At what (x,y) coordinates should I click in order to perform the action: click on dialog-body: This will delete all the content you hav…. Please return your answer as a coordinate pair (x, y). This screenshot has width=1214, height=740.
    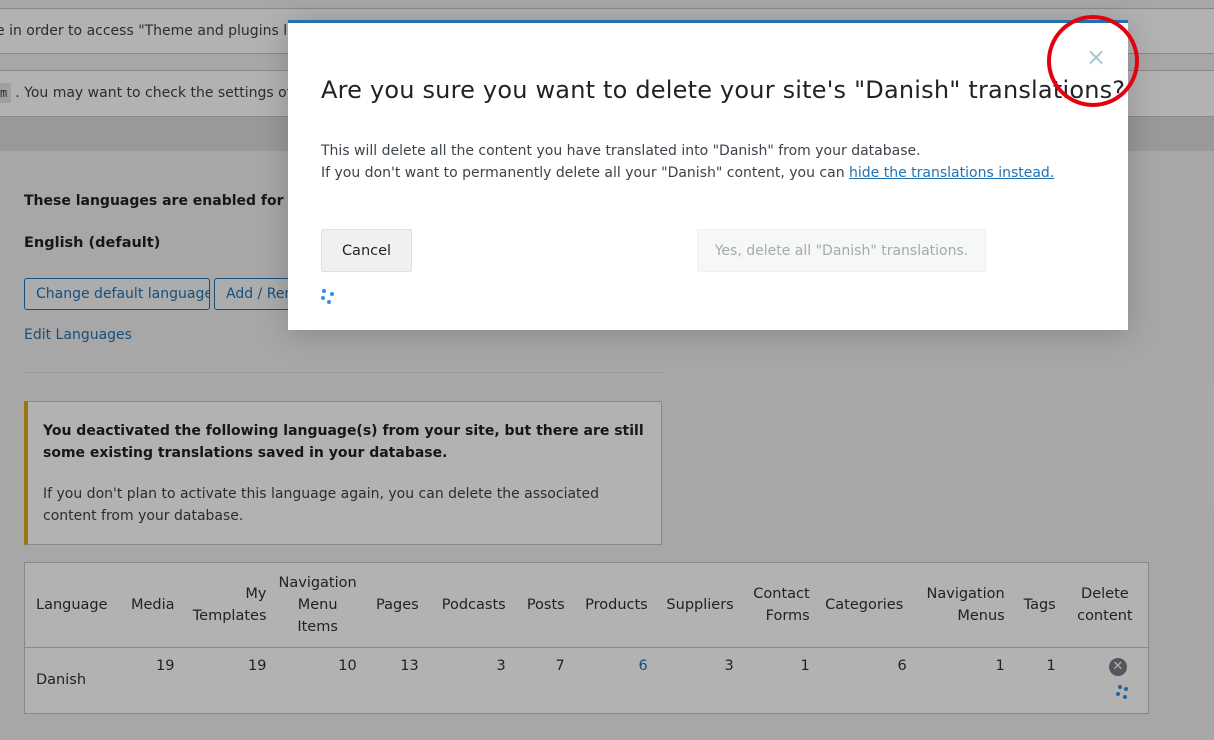
    Looking at the image, I should click on (687, 162).